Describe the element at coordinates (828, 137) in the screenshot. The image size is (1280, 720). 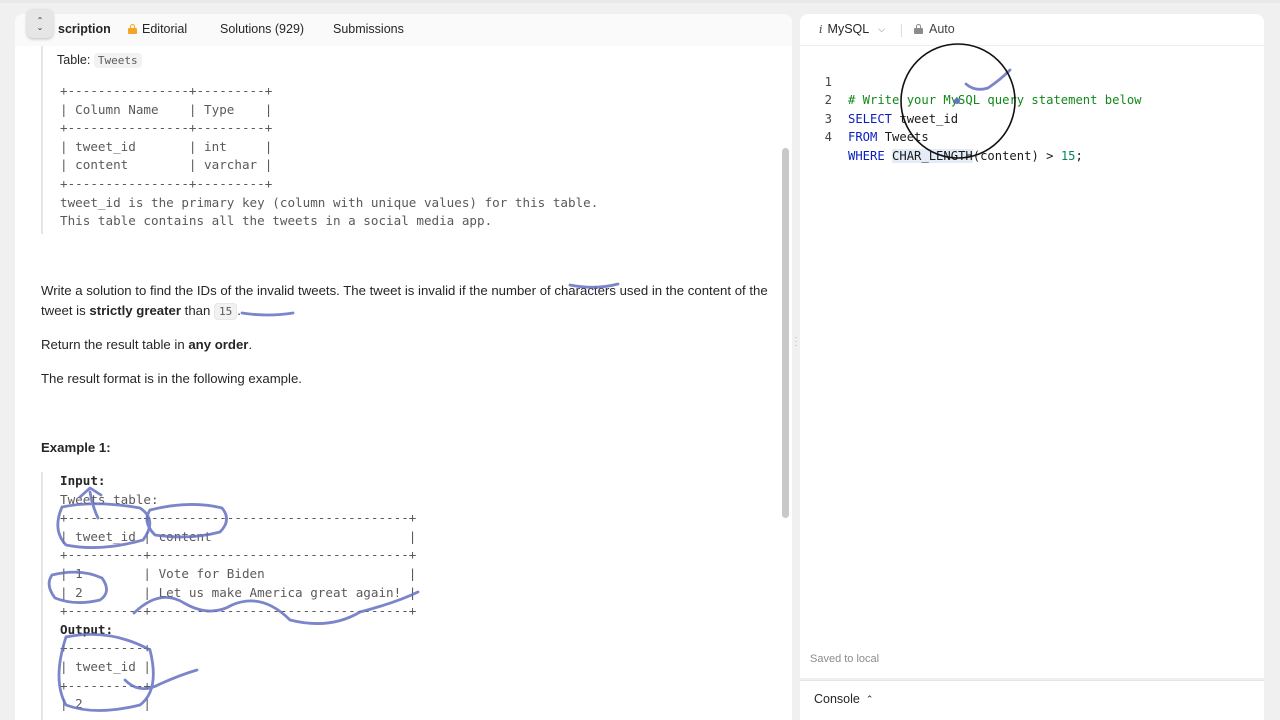
I see `line-number: 4` at that location.